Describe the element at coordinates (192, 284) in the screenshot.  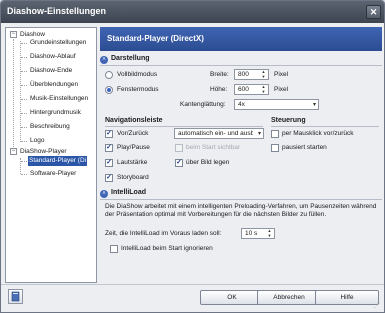
I see `footer-divider` at that location.